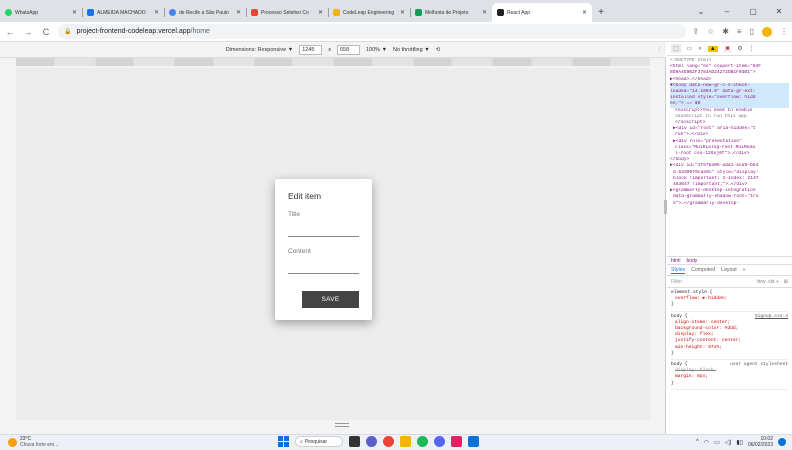 Image resolution: width=792 pixels, height=450 pixels. I want to click on new-rule-icon: ⊞, so click(786, 282).